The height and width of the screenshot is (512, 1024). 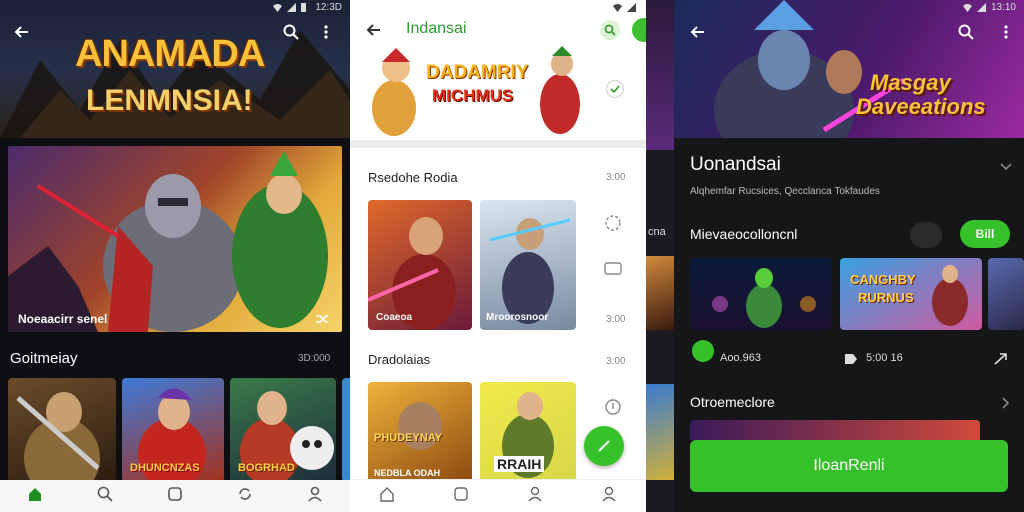 What do you see at coordinates (616, 319) in the screenshot?
I see `side-meta: 3:00` at bounding box center [616, 319].